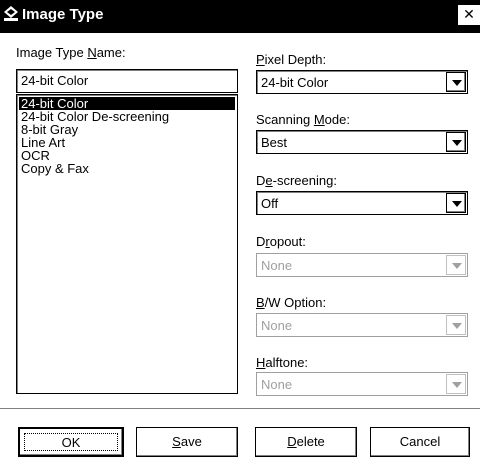 This screenshot has height=471, width=480. I want to click on halftone-value: None, so click(277, 384).